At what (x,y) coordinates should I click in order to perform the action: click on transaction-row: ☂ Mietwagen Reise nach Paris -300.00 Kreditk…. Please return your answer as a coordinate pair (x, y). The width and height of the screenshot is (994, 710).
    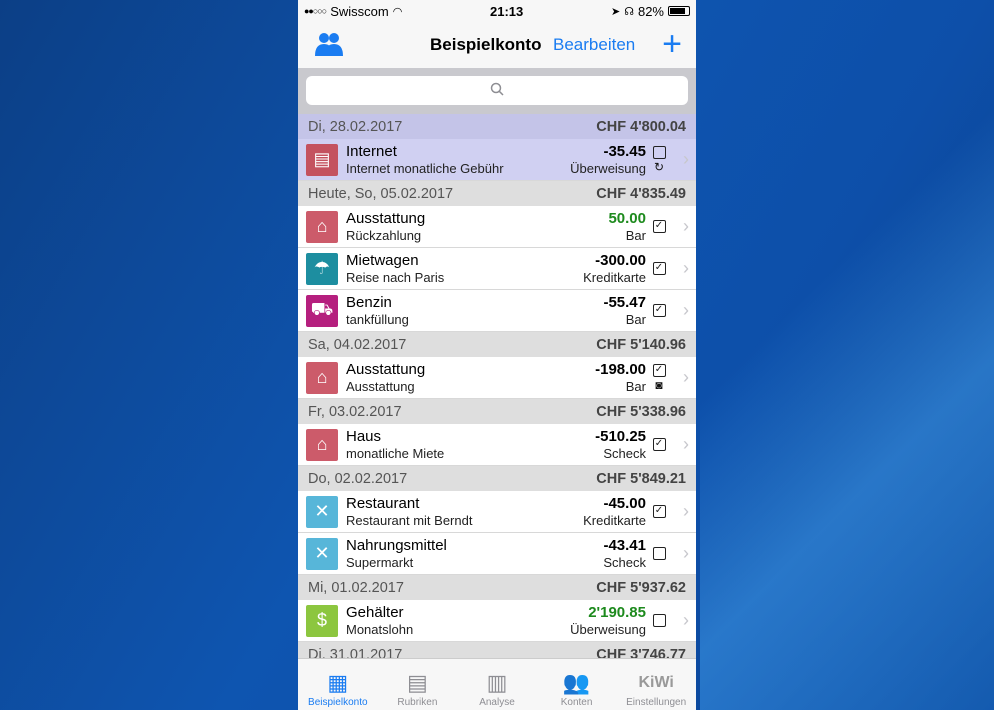
    Looking at the image, I should click on (497, 269).